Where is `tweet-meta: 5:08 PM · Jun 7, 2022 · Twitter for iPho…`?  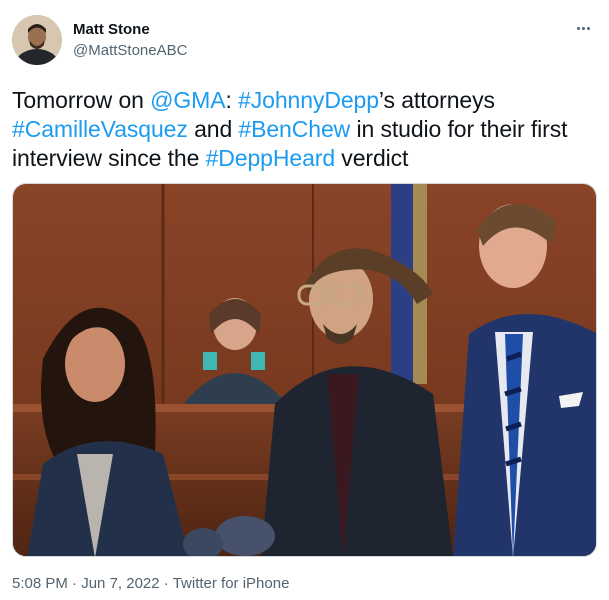
tweet-meta: 5:08 PM · Jun 7, 2022 · Twitter for iPho… is located at coordinates (150, 583).